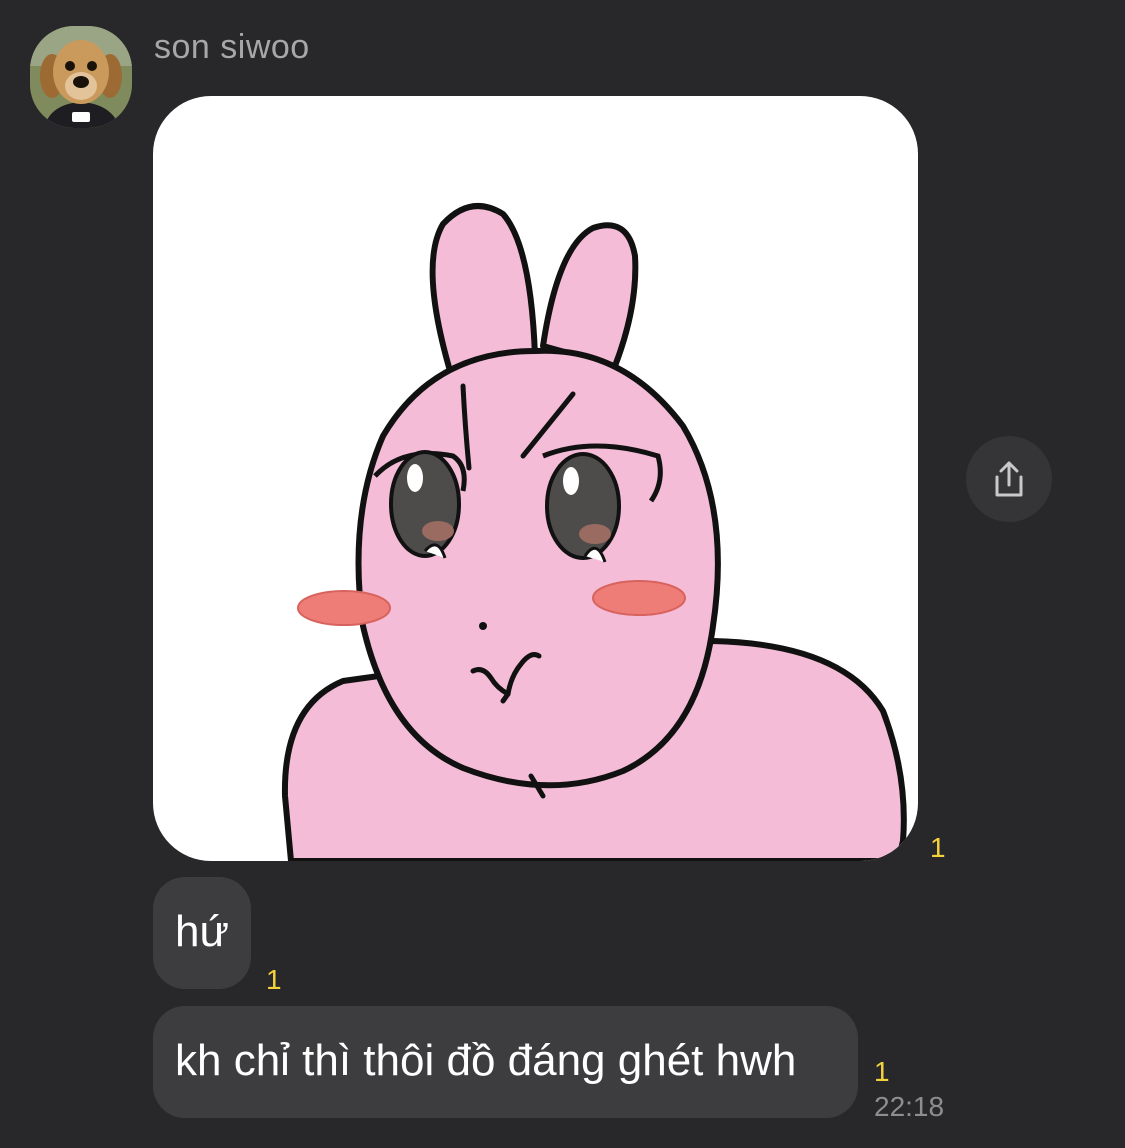 The height and width of the screenshot is (1148, 1125). What do you see at coordinates (232, 47) in the screenshot?
I see `sender-name: son siwoo` at bounding box center [232, 47].